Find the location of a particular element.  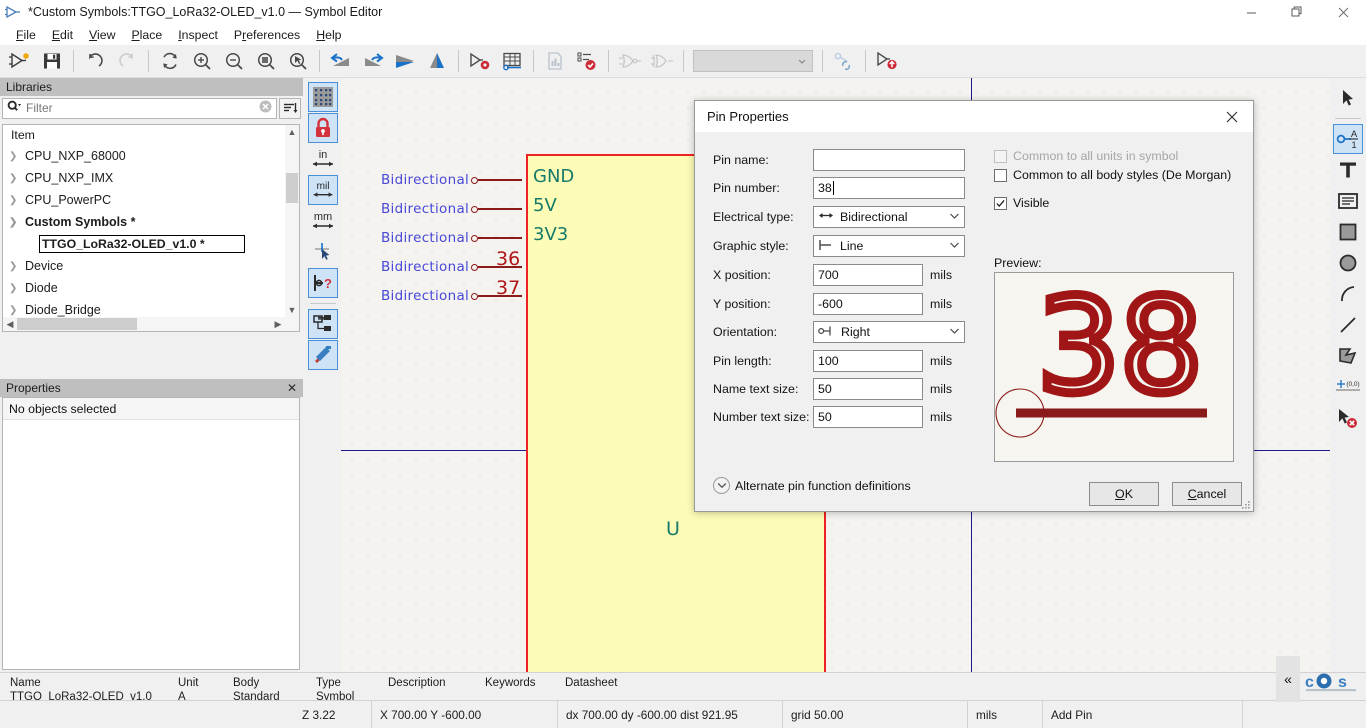

visible-checkbox-row: Visible is located at coordinates (1021, 203).